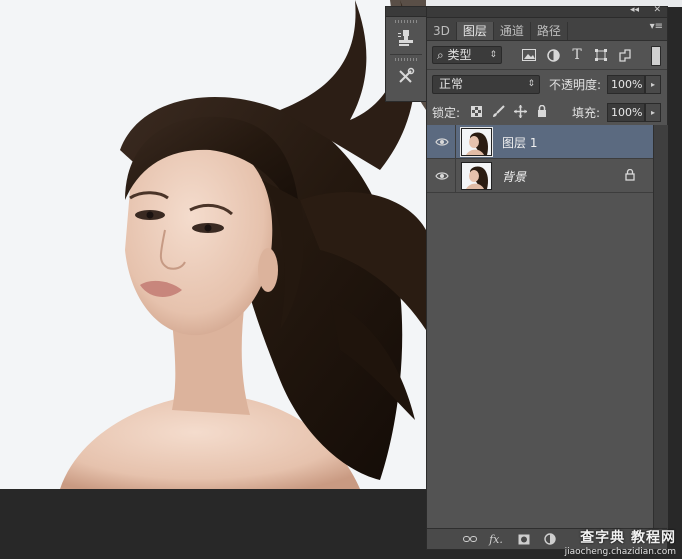  I want to click on layer-name: 图层 1, so click(519, 142).